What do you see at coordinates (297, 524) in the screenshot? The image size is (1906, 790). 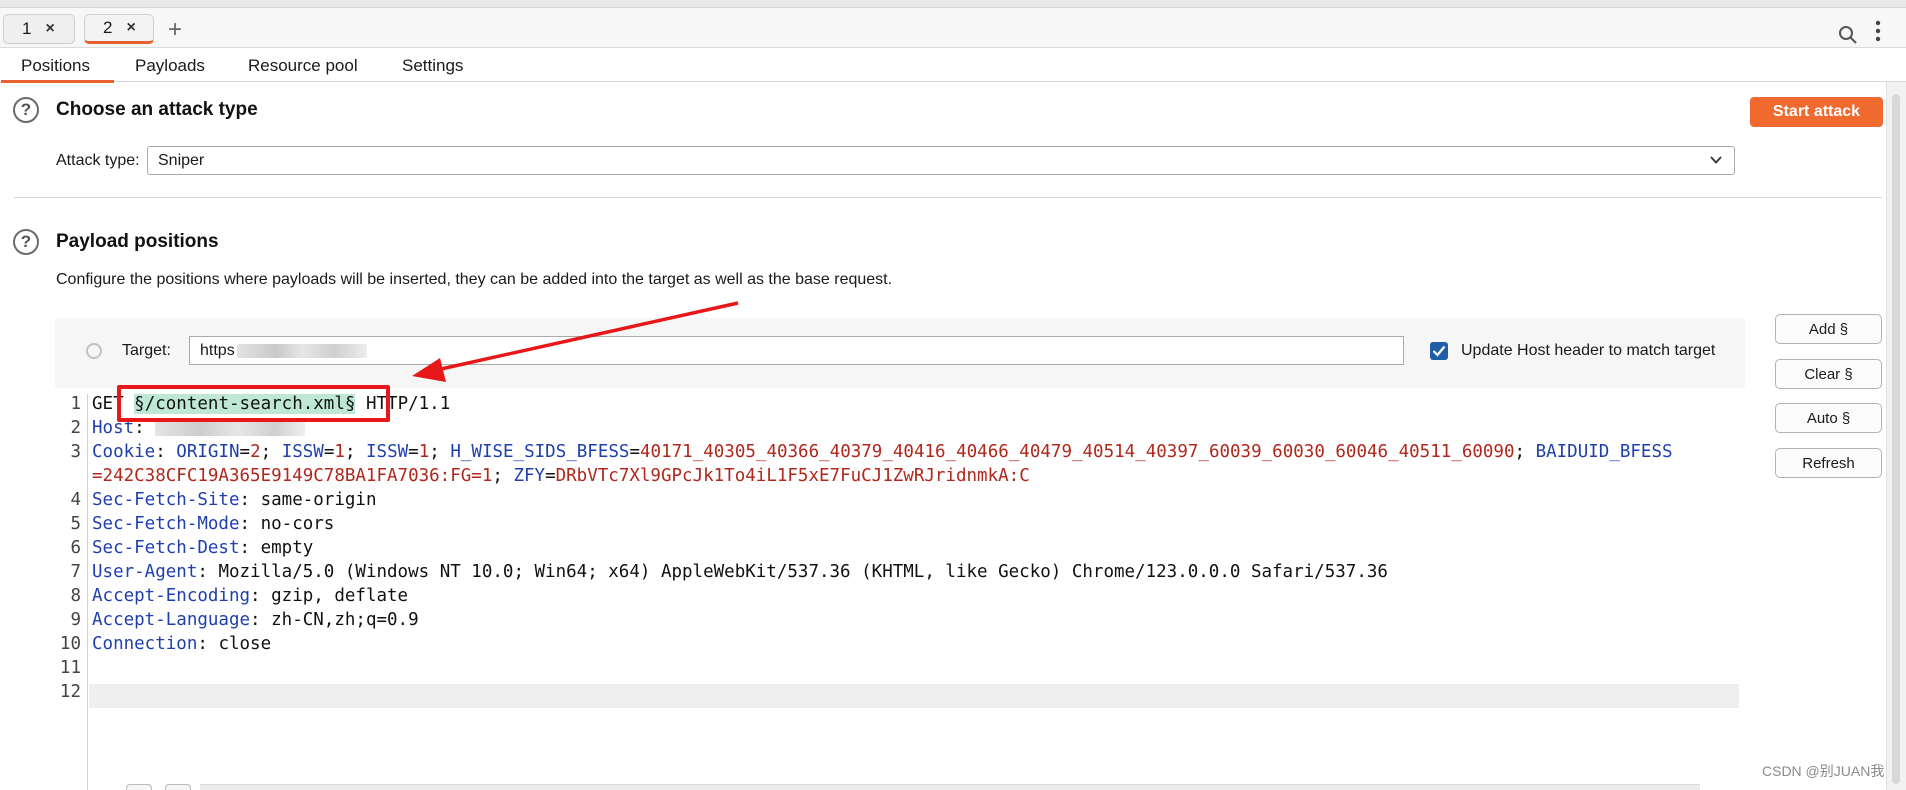 I see `header-value: no-cors` at bounding box center [297, 524].